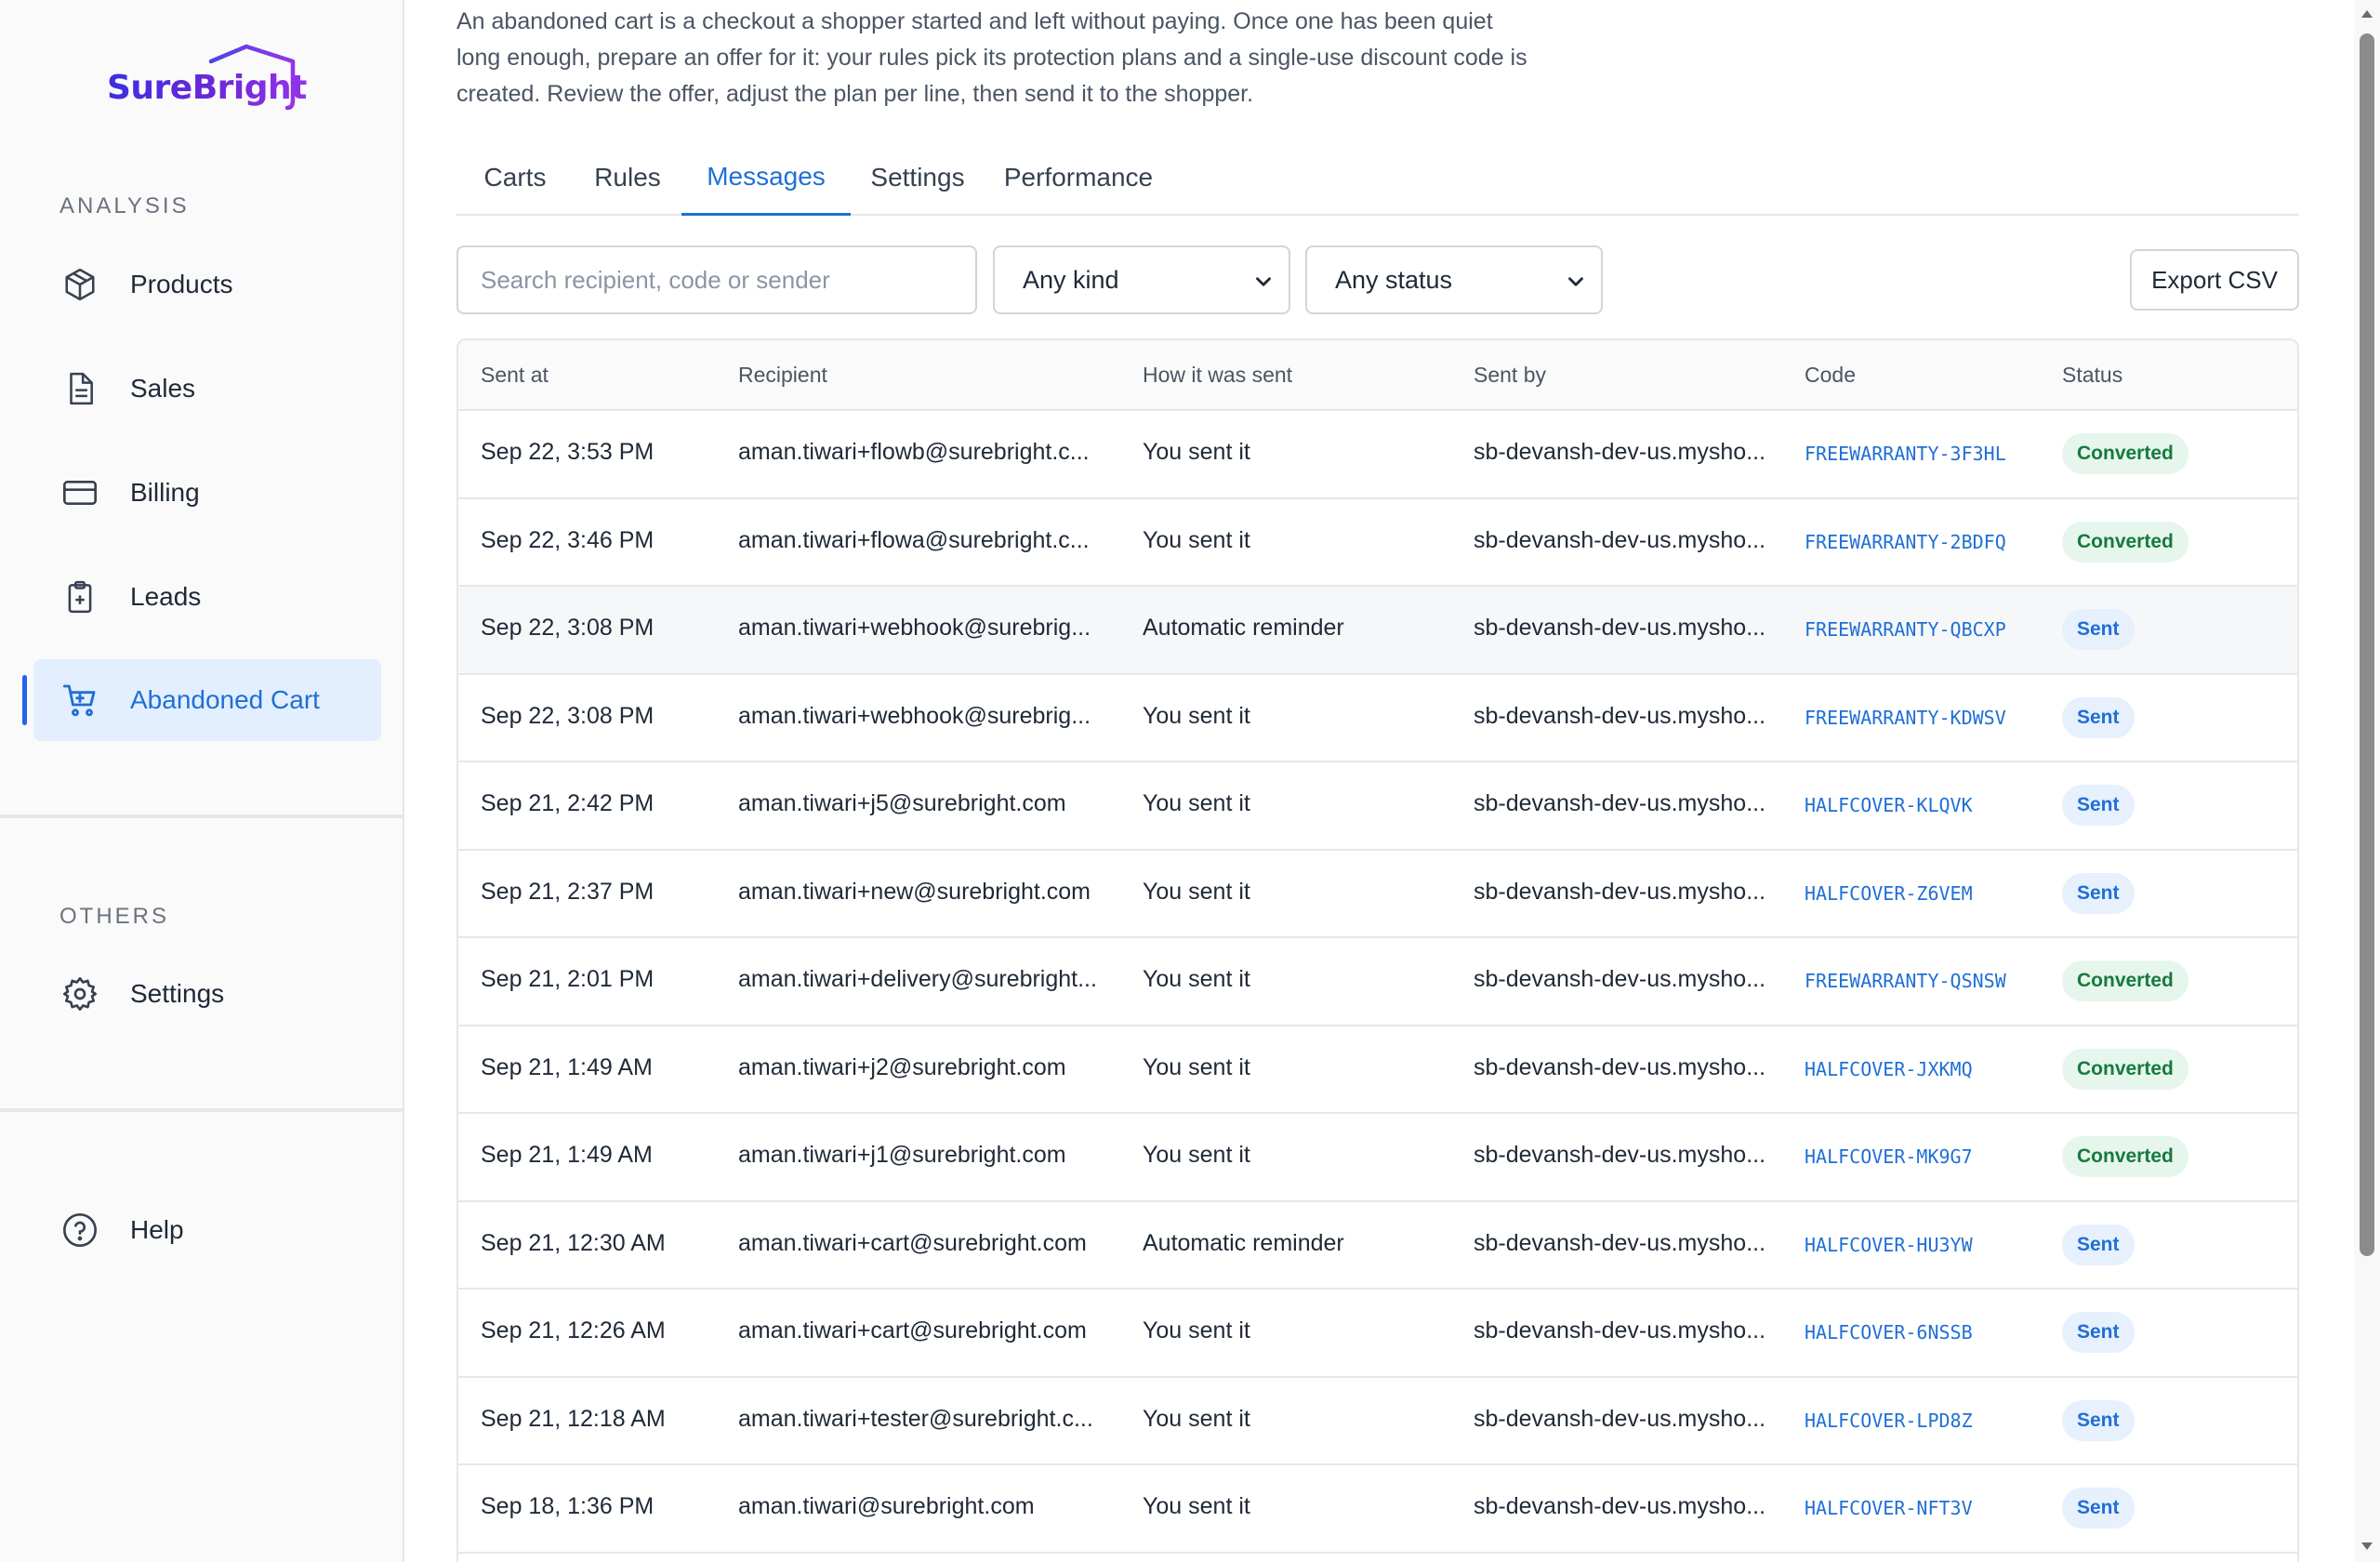 This screenshot has height=1562, width=2380. I want to click on scroll-up-icon, so click(2367, 14).